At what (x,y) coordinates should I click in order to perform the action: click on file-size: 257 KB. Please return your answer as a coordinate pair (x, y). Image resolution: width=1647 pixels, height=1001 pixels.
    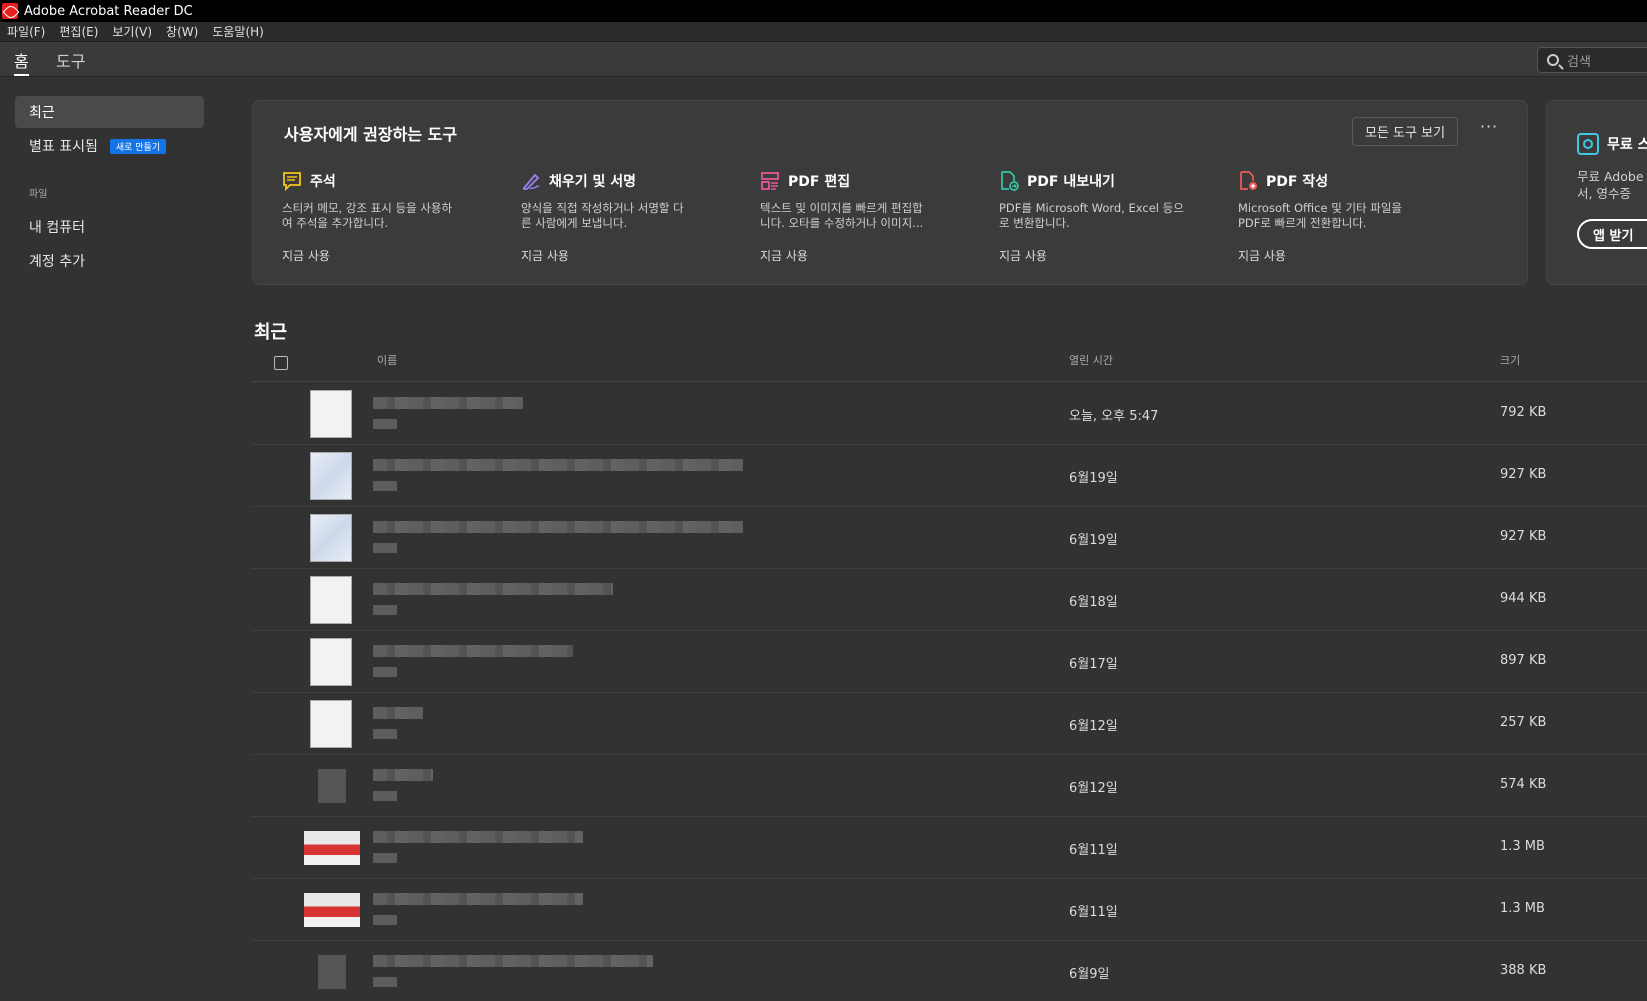
    Looking at the image, I should click on (1523, 722).